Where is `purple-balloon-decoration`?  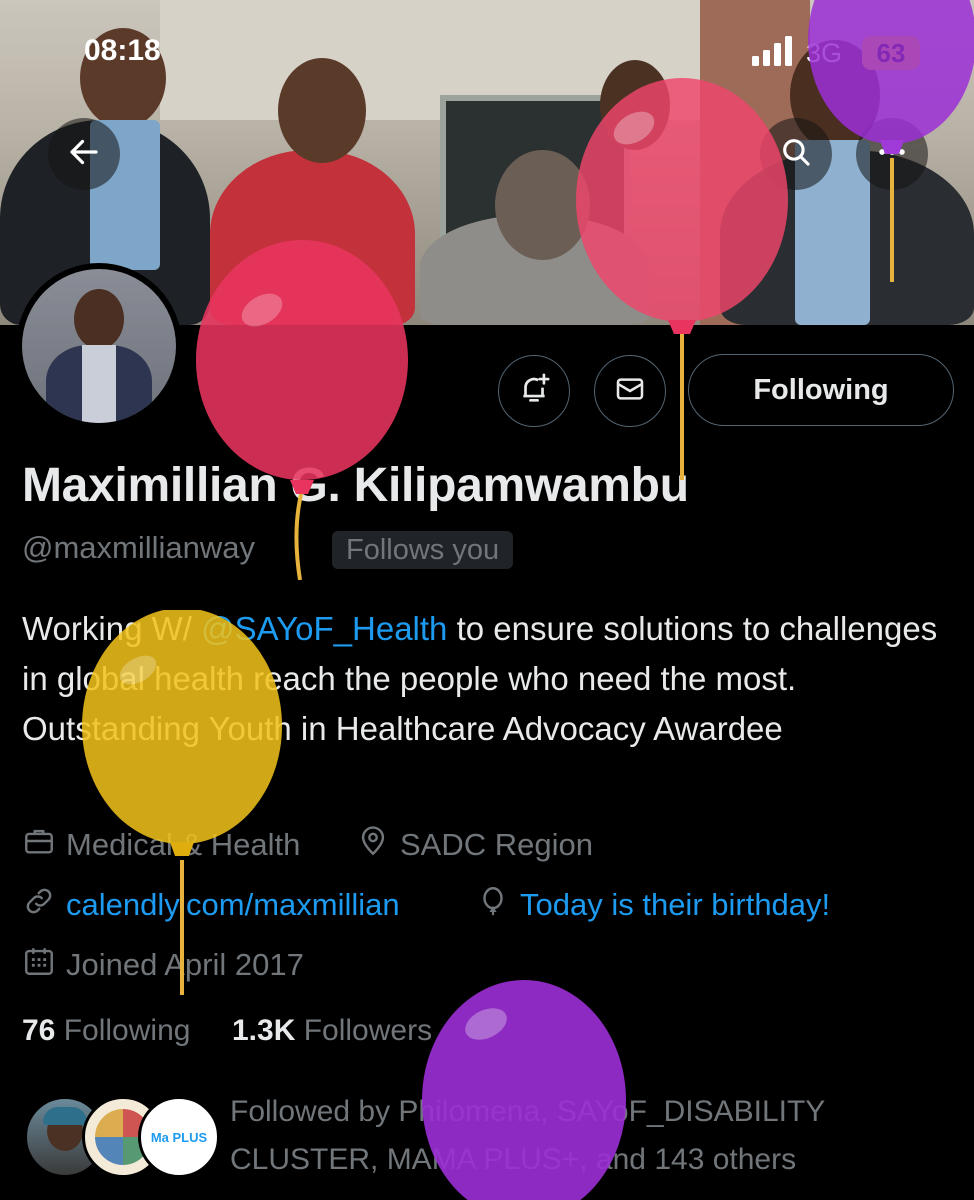
purple-balloon-decoration is located at coordinates (524, 1090).